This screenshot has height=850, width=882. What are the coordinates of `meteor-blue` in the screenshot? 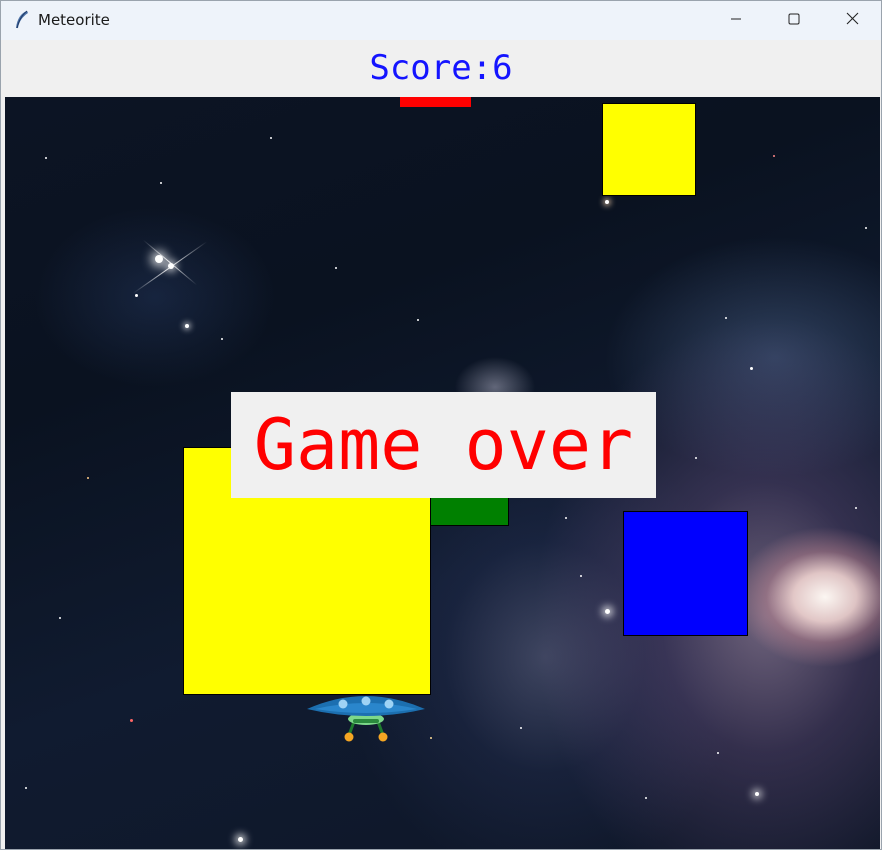 It's located at (685, 573).